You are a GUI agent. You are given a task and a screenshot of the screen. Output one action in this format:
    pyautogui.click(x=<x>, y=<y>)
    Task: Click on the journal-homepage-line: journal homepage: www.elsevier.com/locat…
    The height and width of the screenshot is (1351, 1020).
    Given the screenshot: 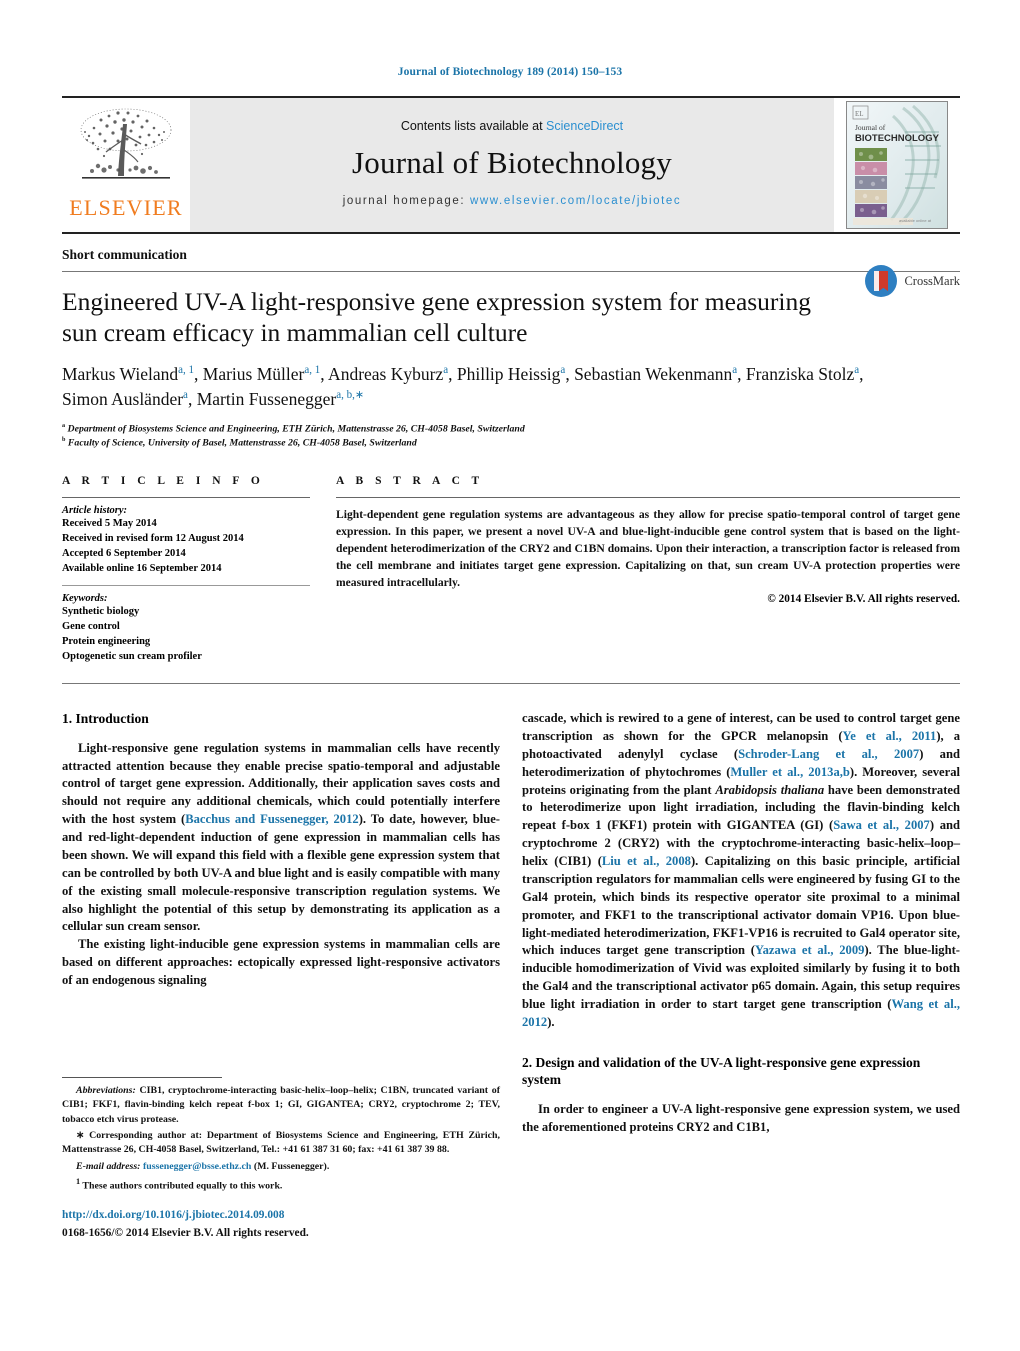 What is the action you would take?
    pyautogui.click(x=512, y=201)
    